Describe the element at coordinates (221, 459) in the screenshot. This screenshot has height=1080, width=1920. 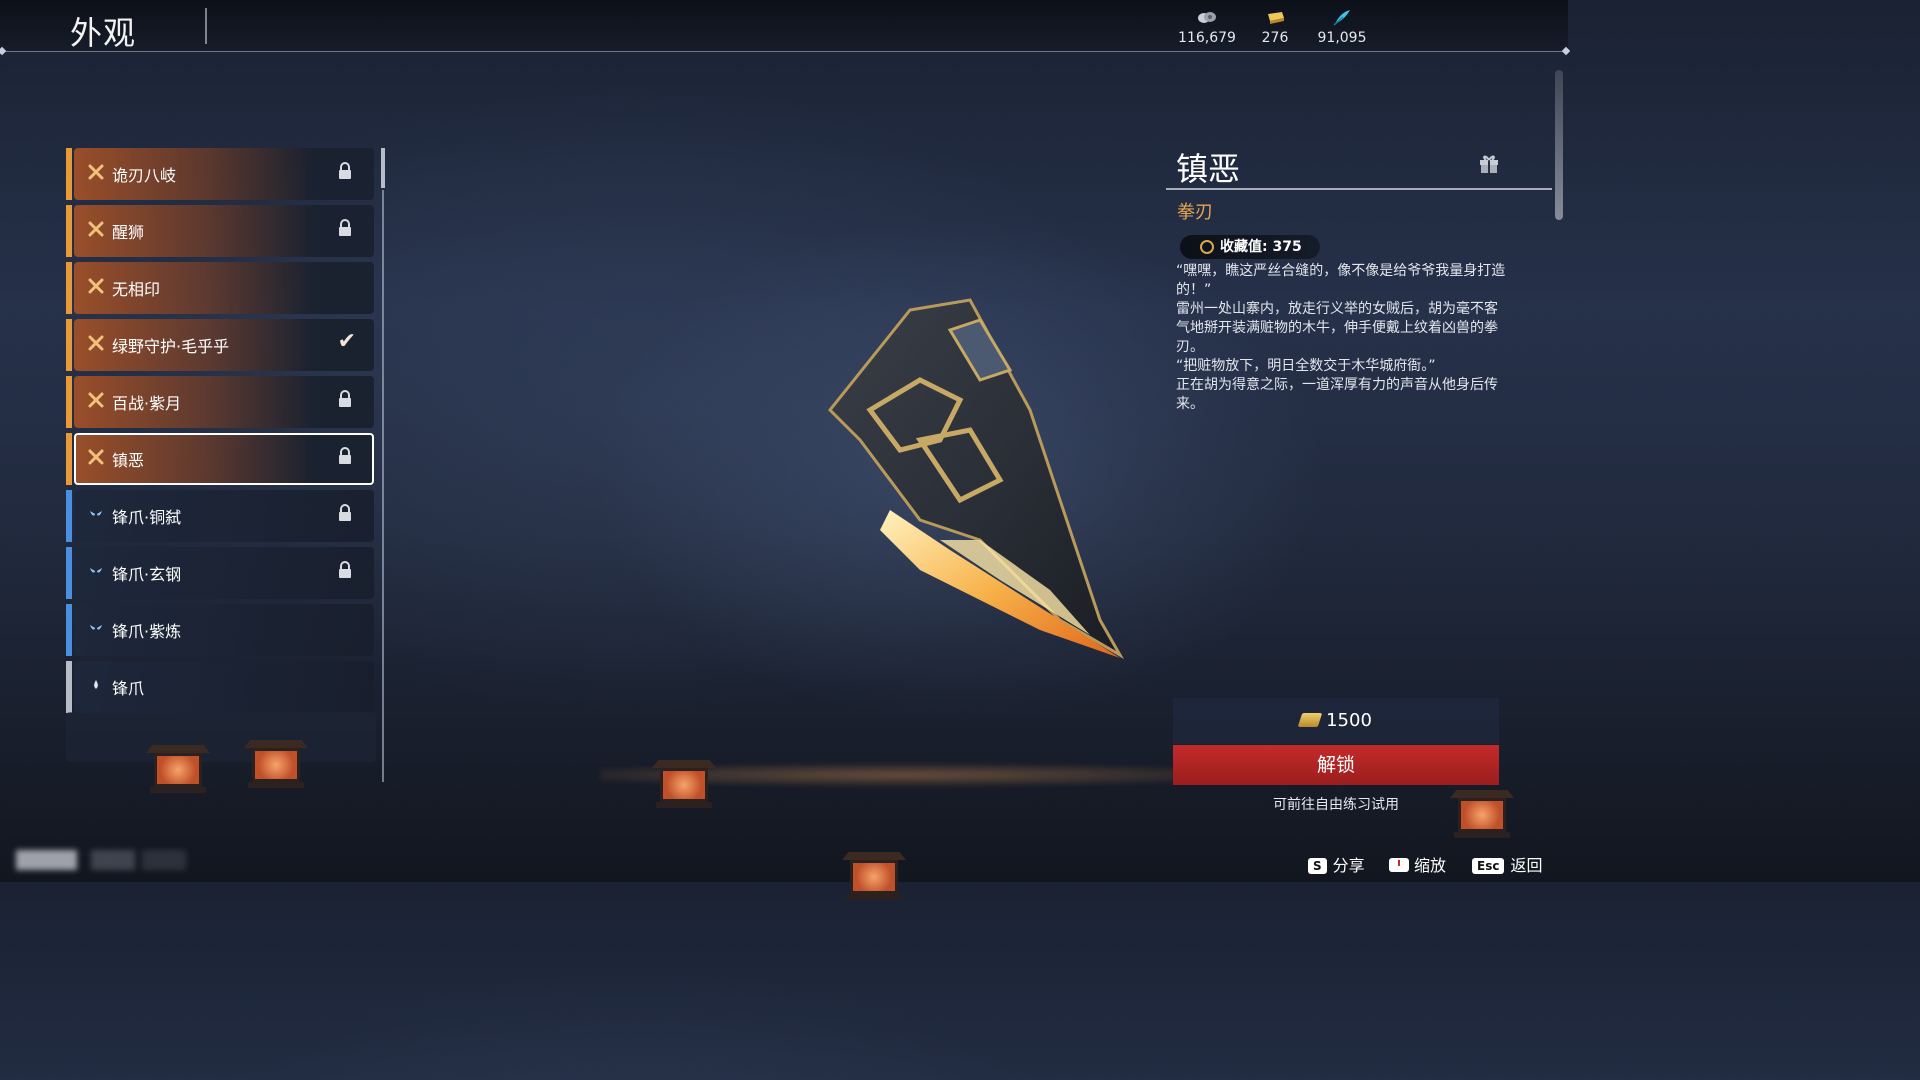
I see `skin-item-selected: 镇恶` at that location.